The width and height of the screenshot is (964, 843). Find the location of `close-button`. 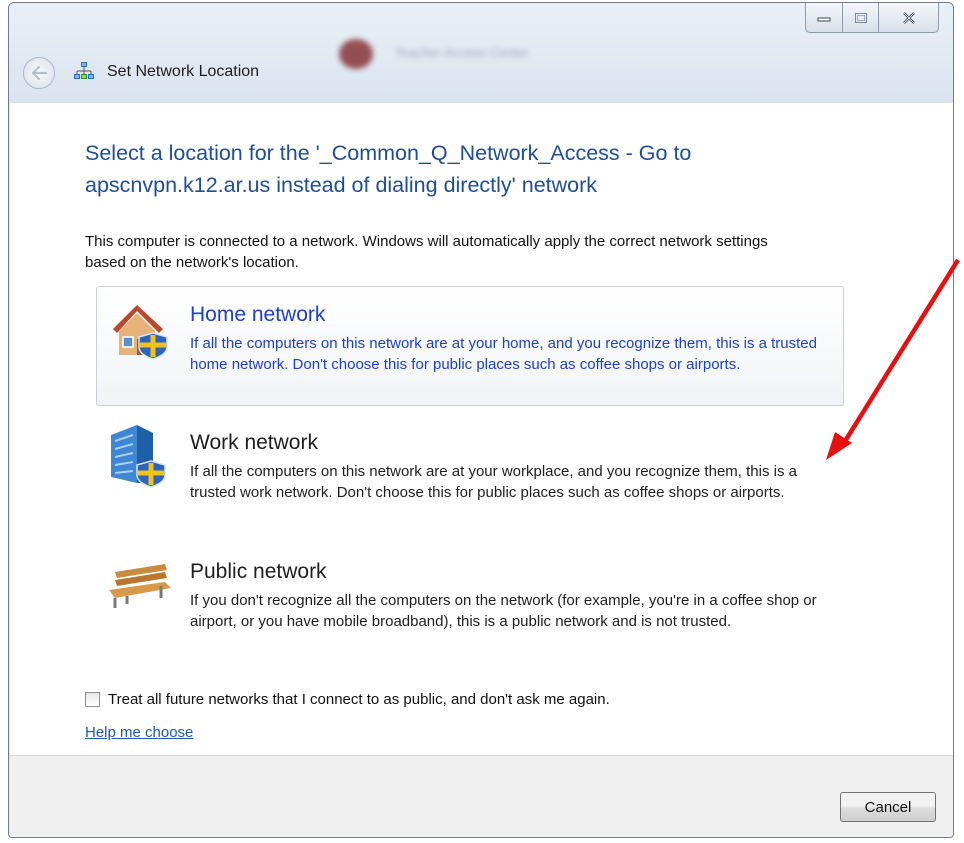

close-button is located at coordinates (909, 18).